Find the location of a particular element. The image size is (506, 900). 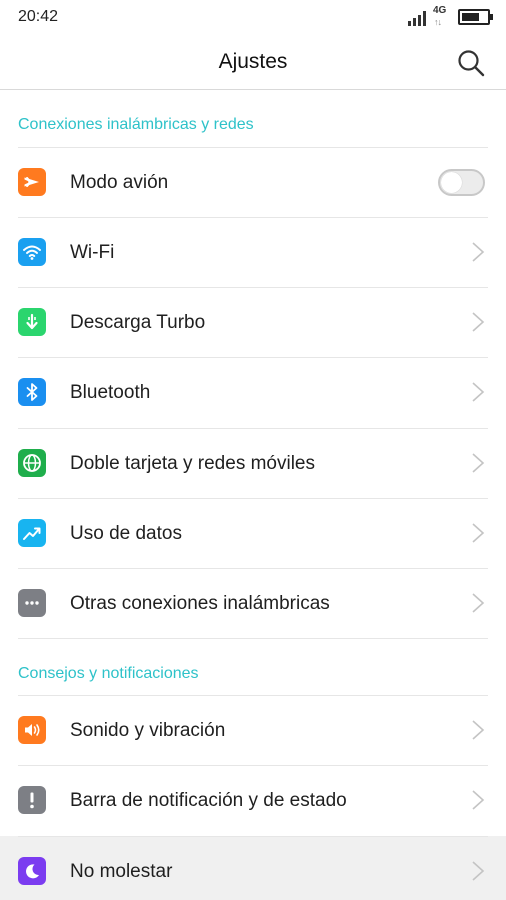

setting-label: Descarga Turbo is located at coordinates (138, 322).